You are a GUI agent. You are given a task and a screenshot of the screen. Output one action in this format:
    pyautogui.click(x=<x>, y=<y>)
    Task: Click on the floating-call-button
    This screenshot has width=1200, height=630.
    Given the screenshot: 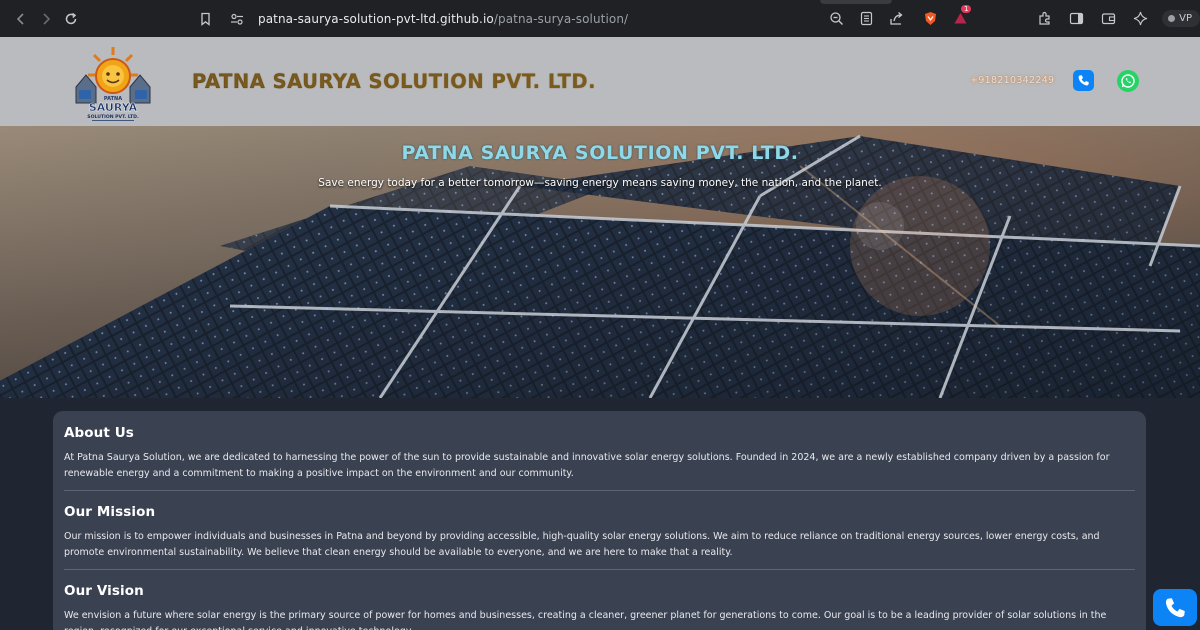 What is the action you would take?
    pyautogui.click(x=1175, y=607)
    